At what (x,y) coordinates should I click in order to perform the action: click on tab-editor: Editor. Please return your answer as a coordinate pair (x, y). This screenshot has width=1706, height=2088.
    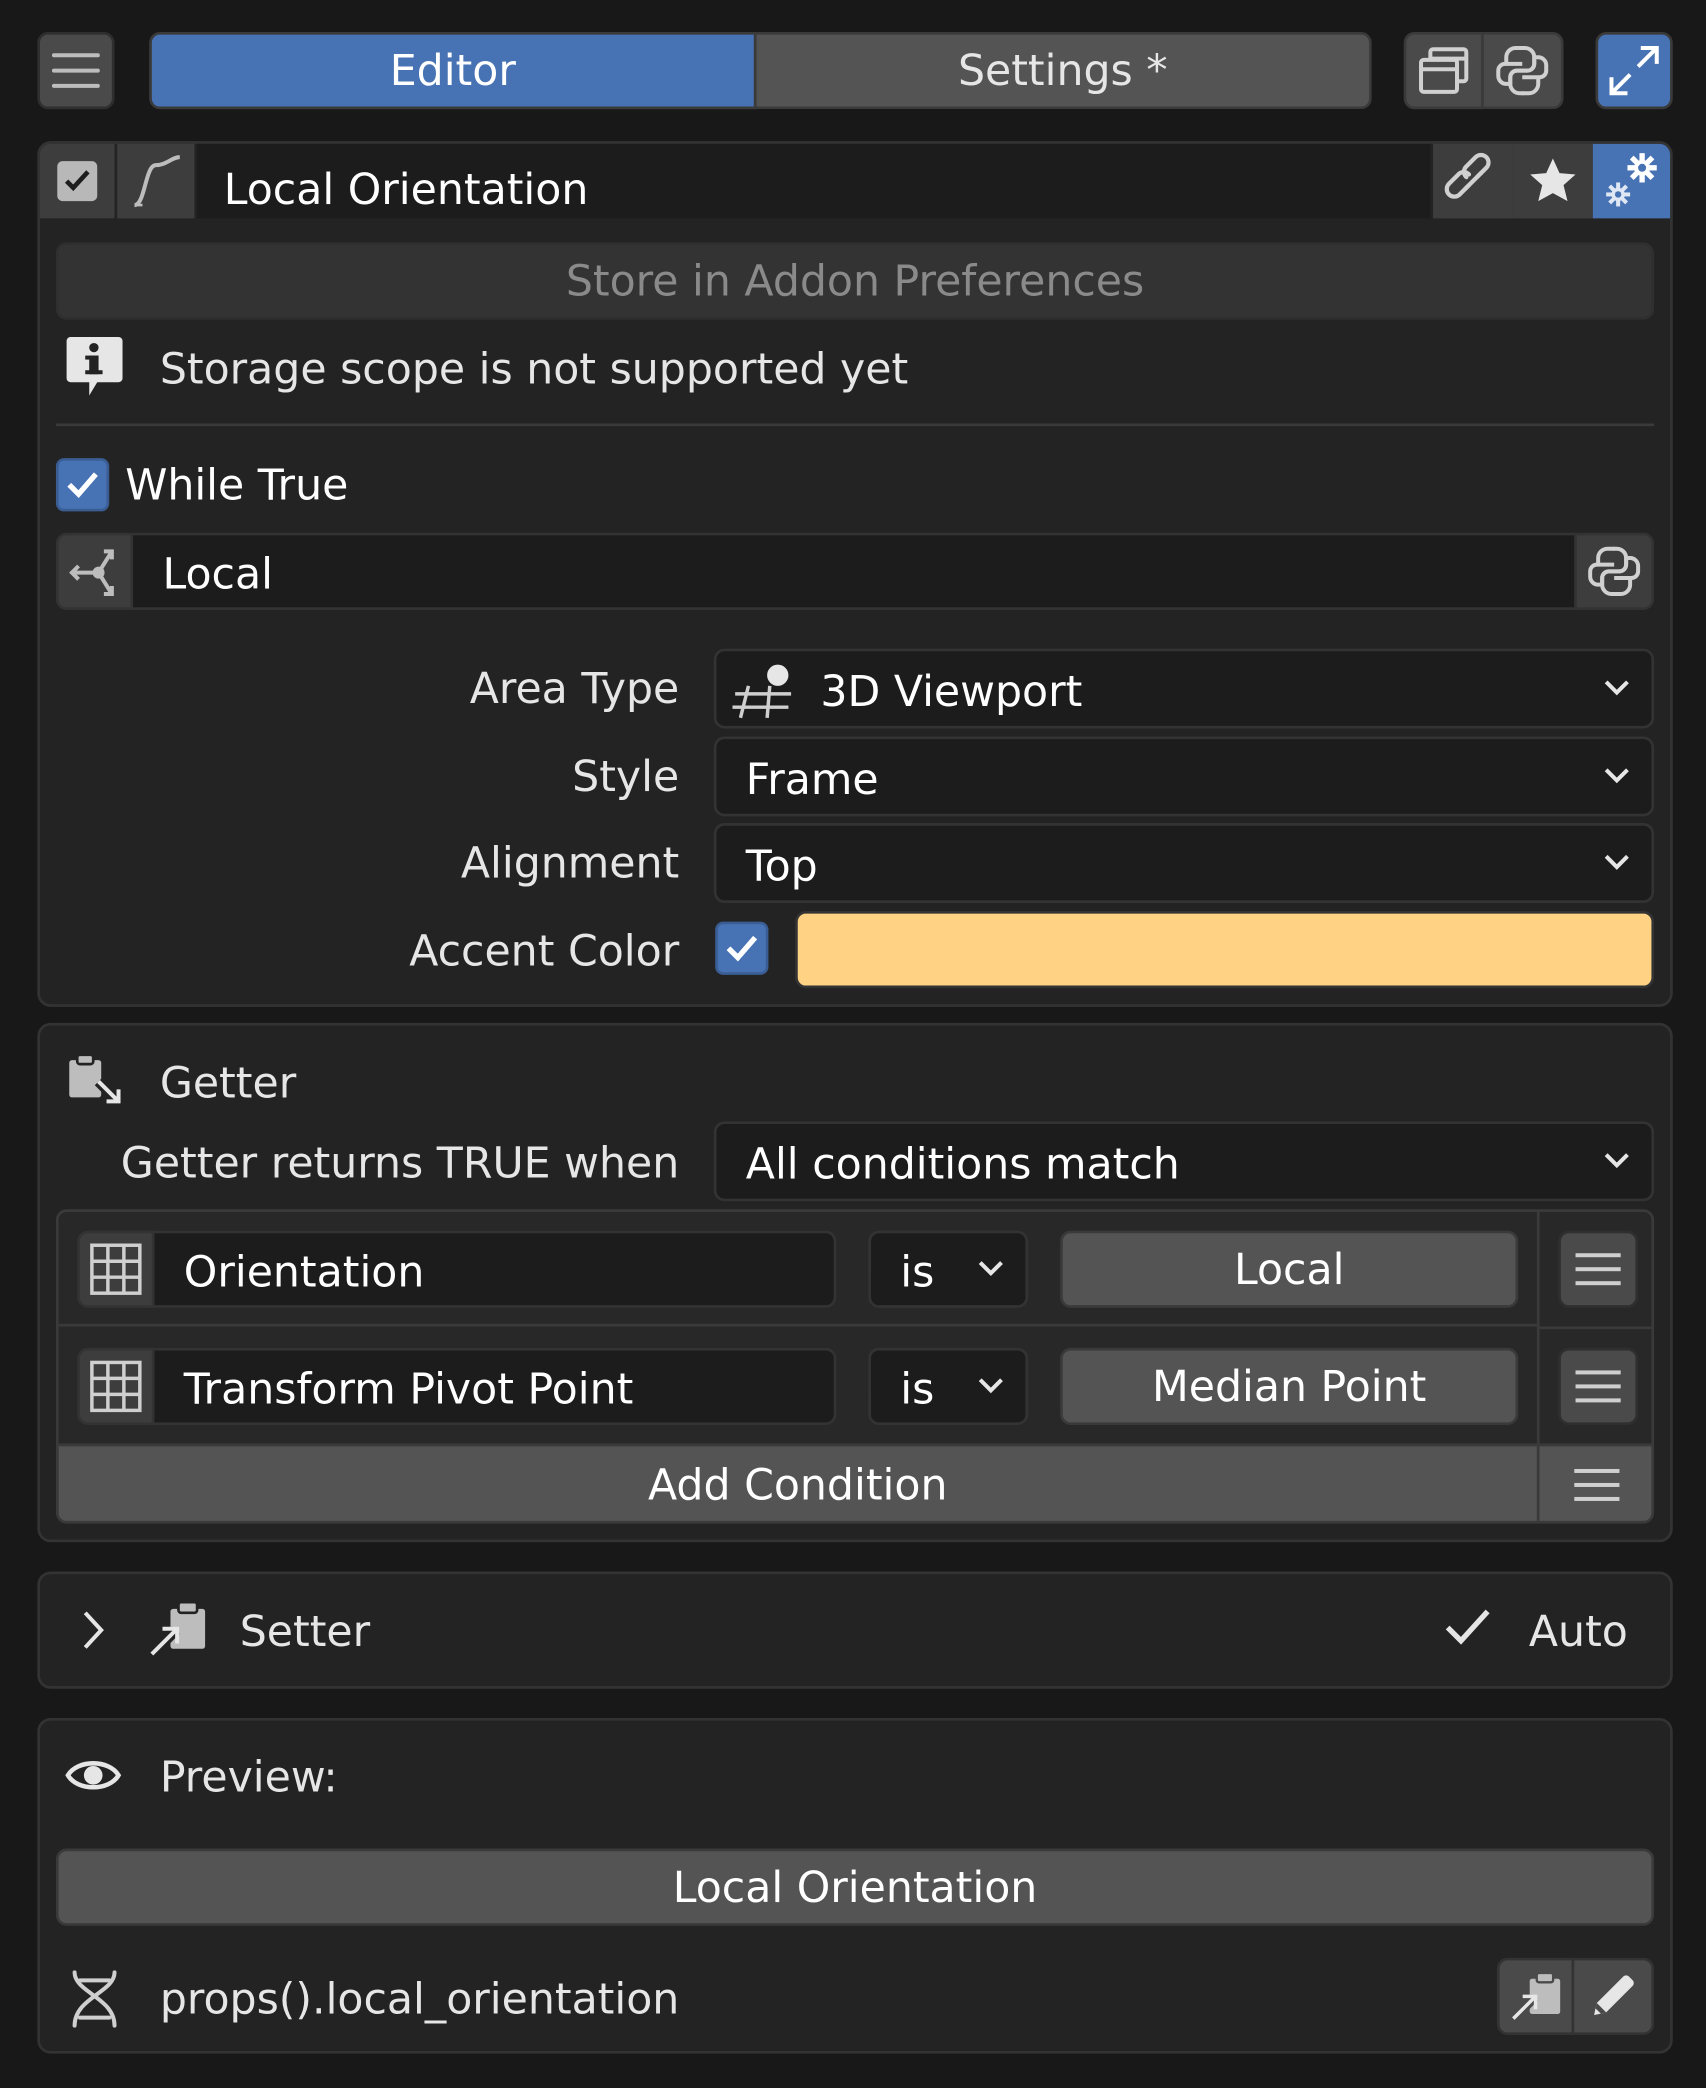
    Looking at the image, I should click on (453, 70).